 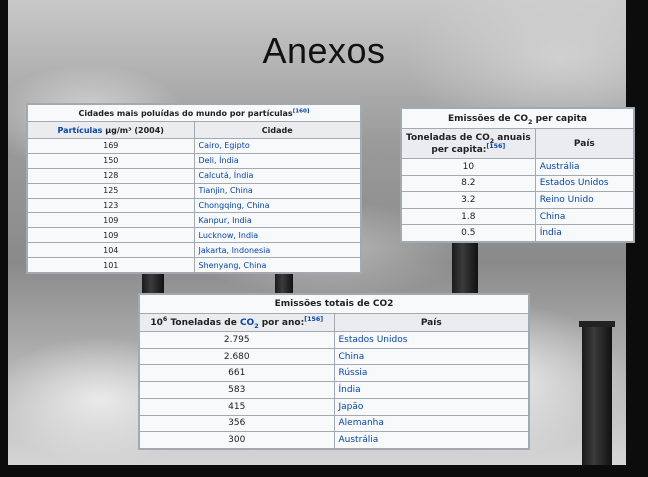 I want to click on country-link: Reino Unido, so click(x=584, y=200).